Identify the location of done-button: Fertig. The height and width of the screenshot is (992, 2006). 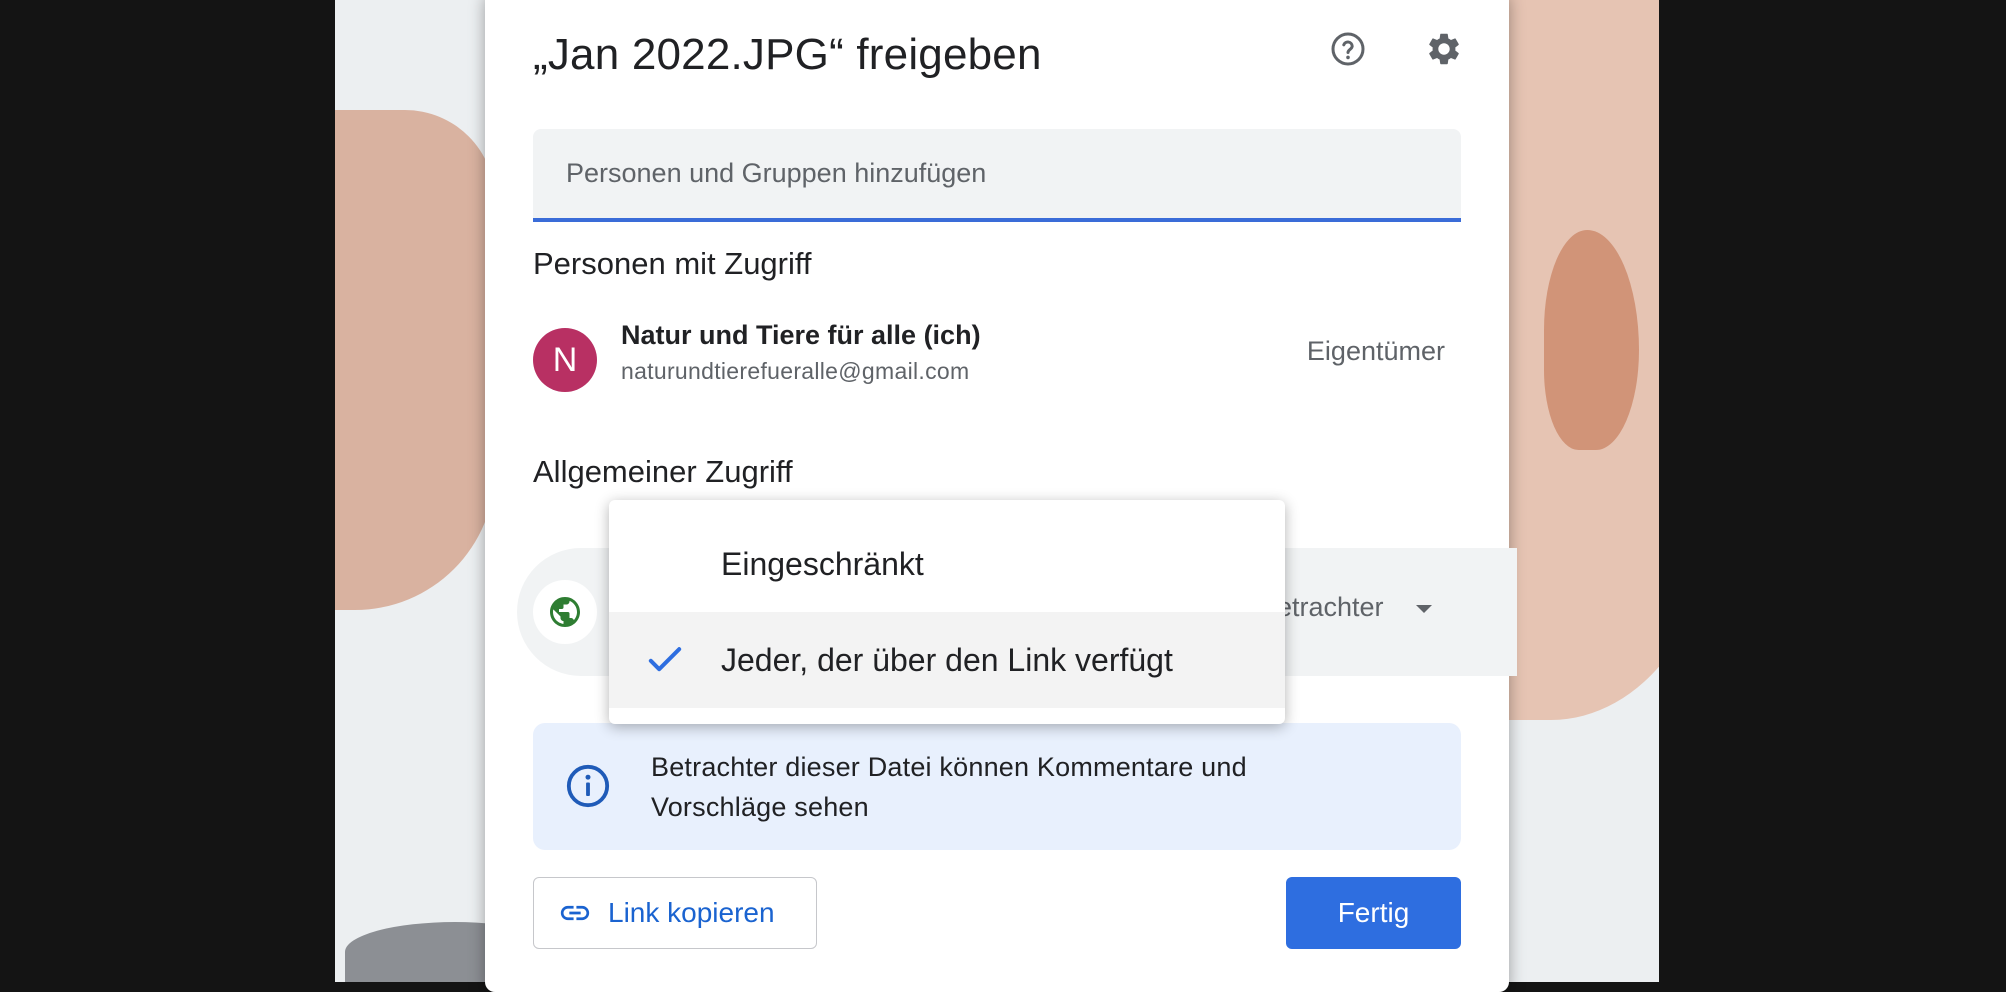
(1373, 913).